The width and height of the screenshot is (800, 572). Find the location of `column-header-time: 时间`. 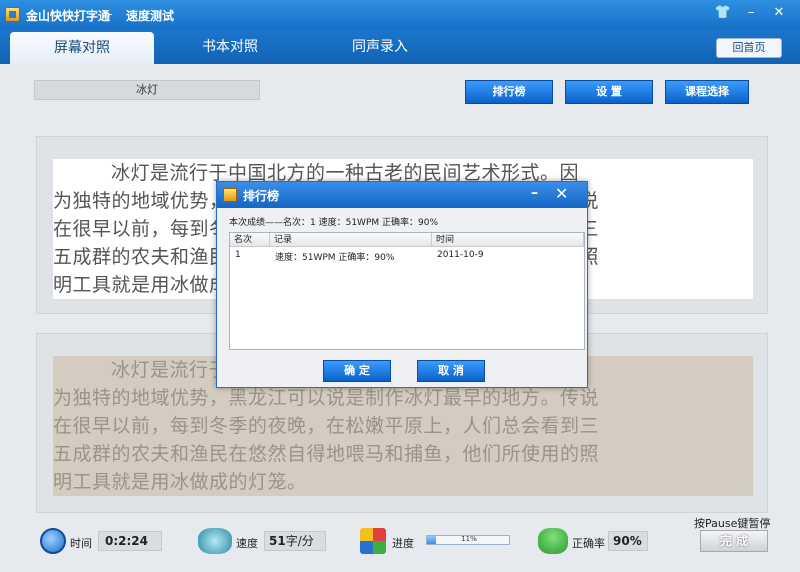

column-header-time: 时间 is located at coordinates (508, 240).